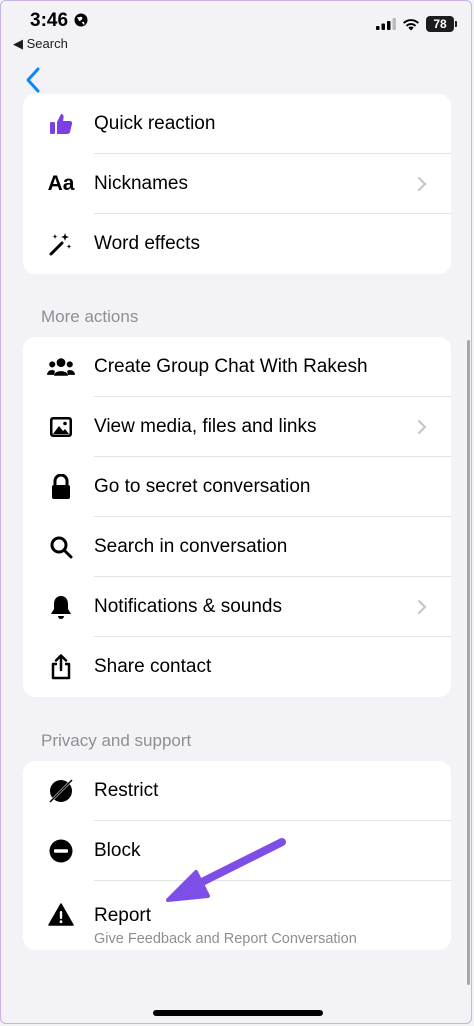 The width and height of the screenshot is (474, 1026). What do you see at coordinates (147, 243) in the screenshot?
I see `row-label: Word effects` at bounding box center [147, 243].